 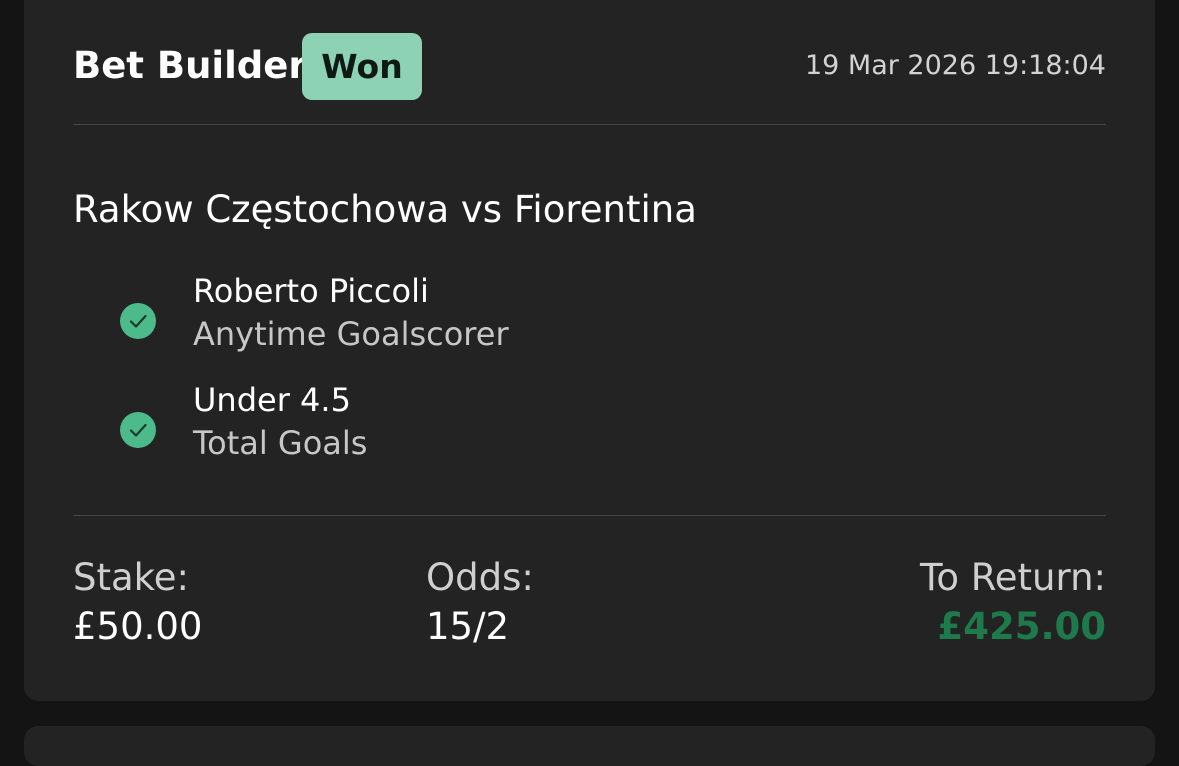 I want to click on selection-market: Anytime Goalscorer, so click(x=351, y=334).